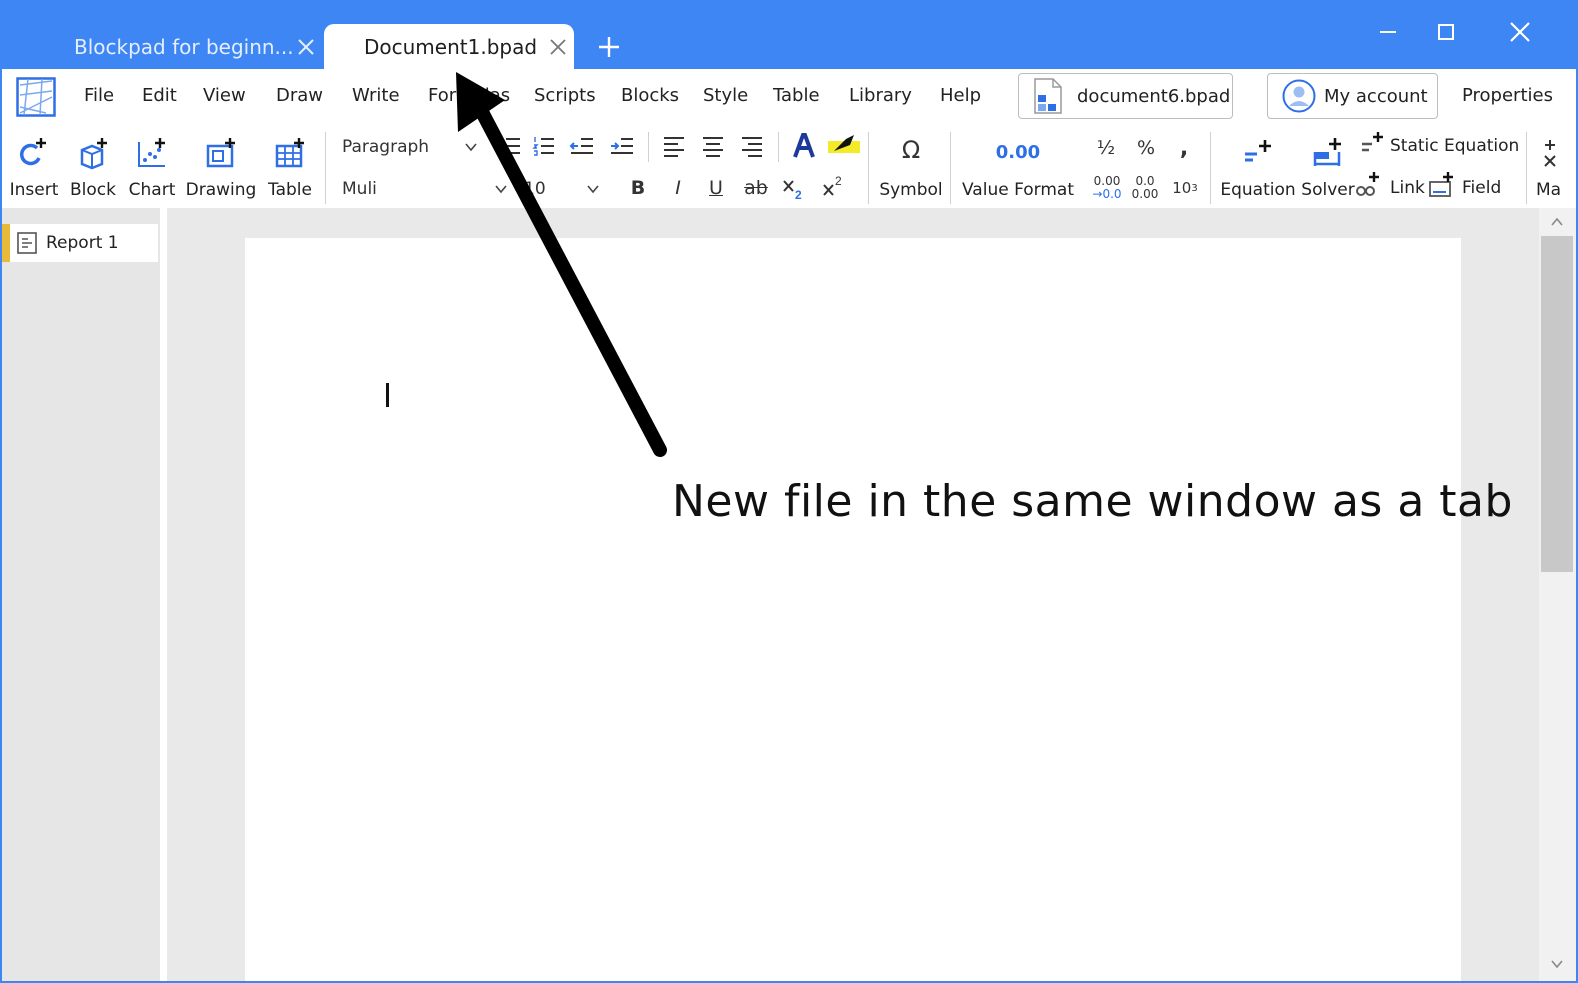 The image size is (1578, 983). What do you see at coordinates (1557, 964) in the screenshot?
I see `scroll-down-icon` at bounding box center [1557, 964].